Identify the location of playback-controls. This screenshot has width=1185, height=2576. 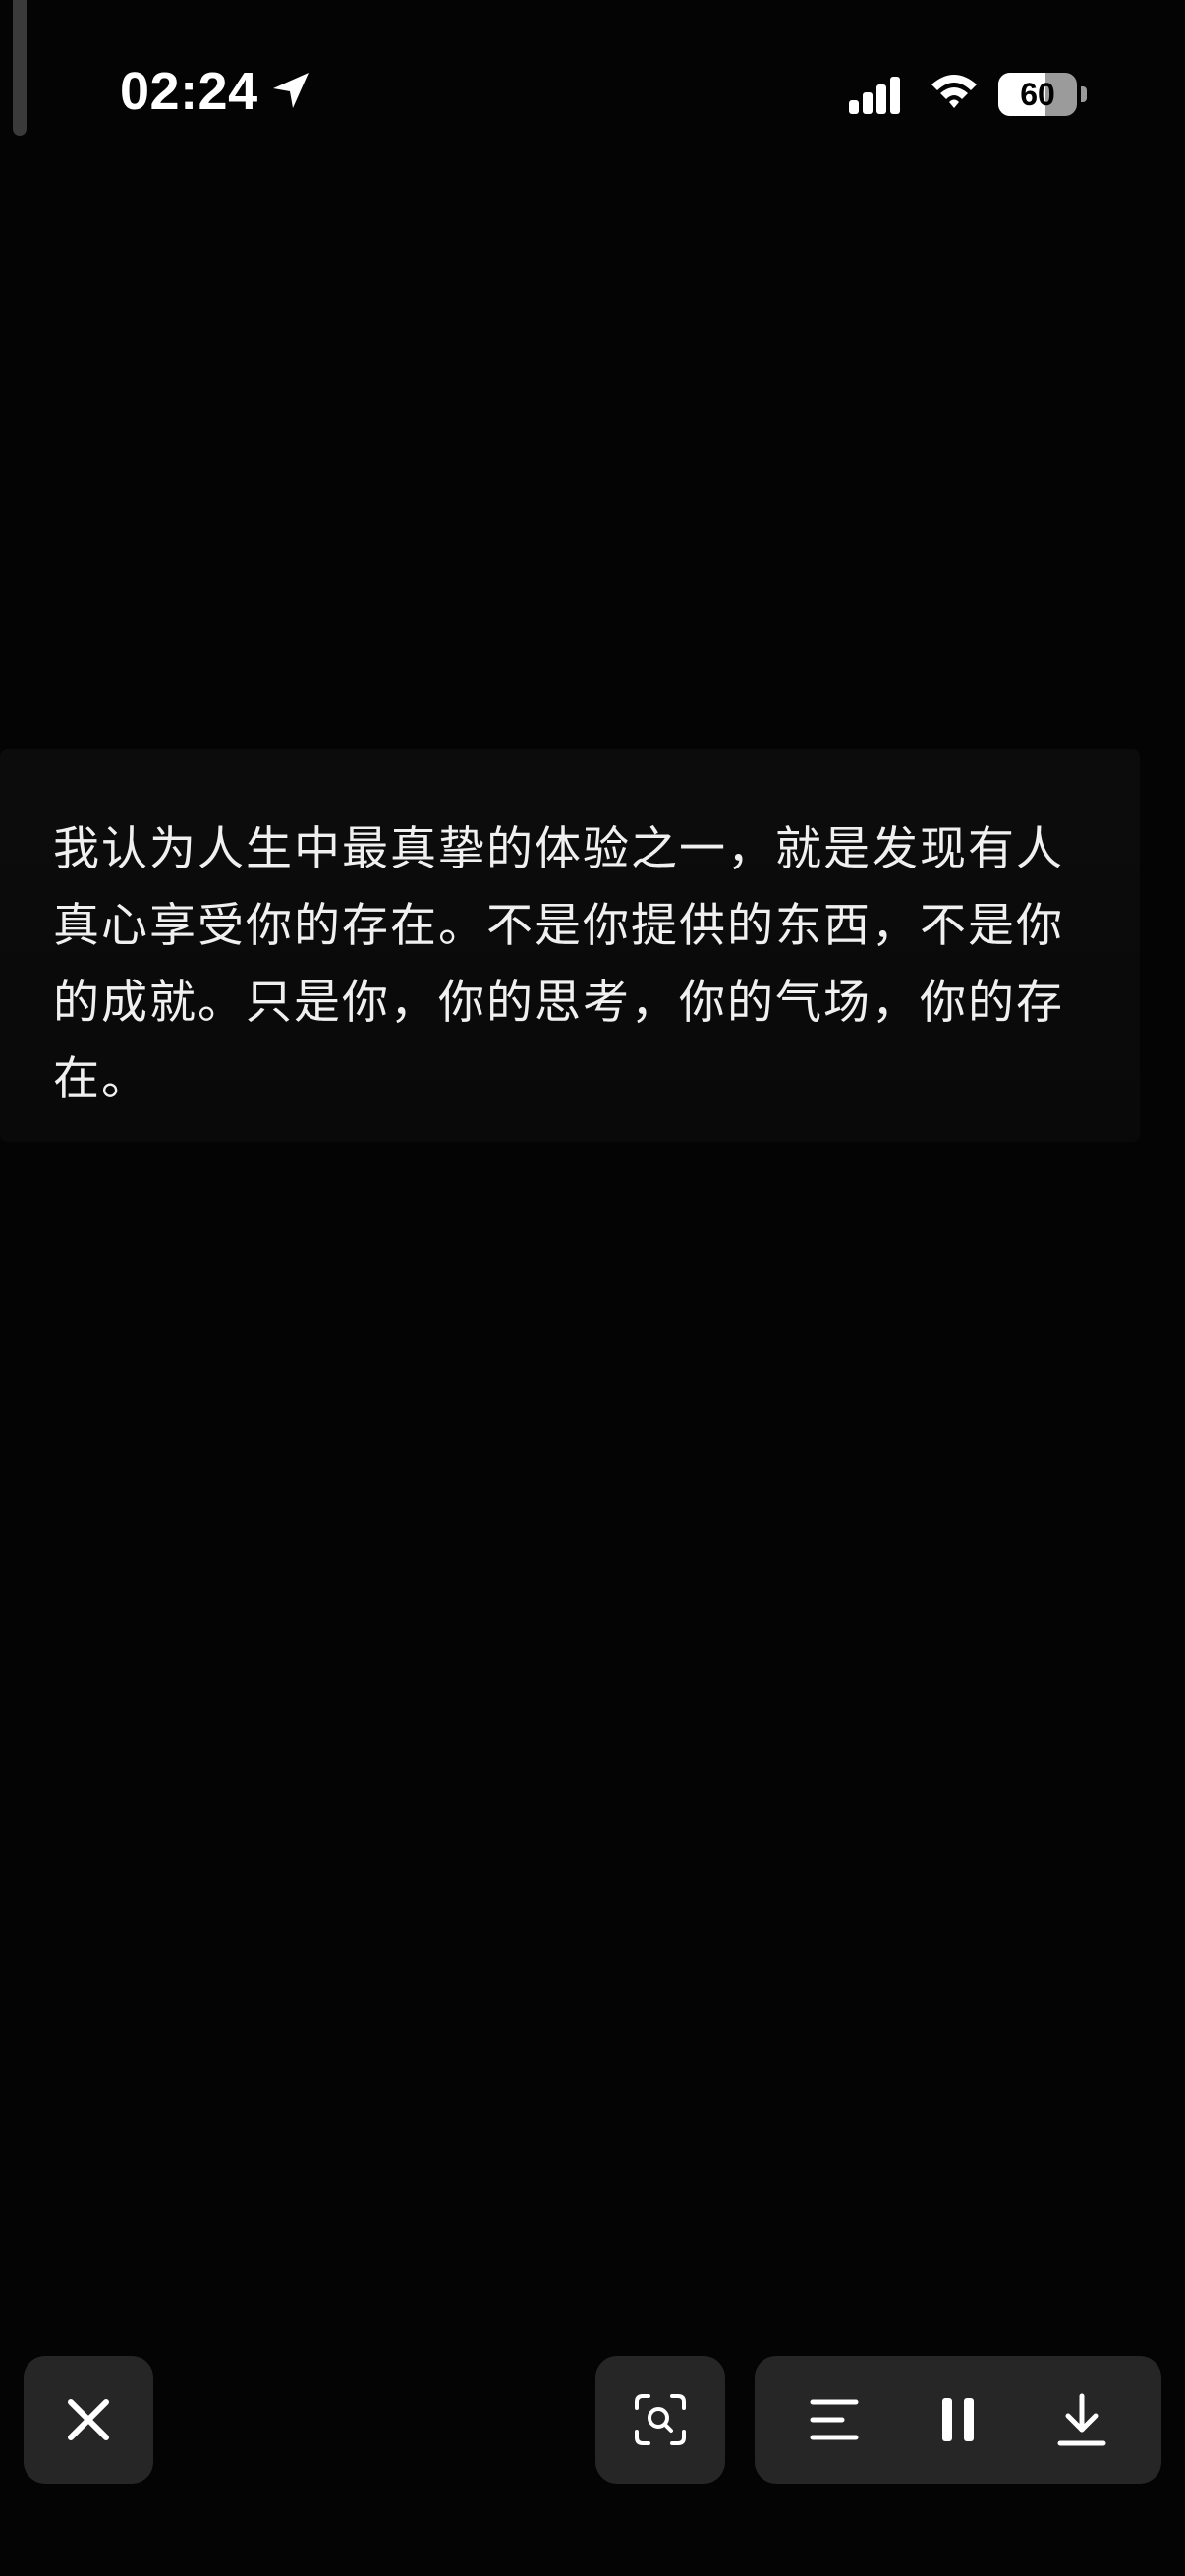
(958, 2420).